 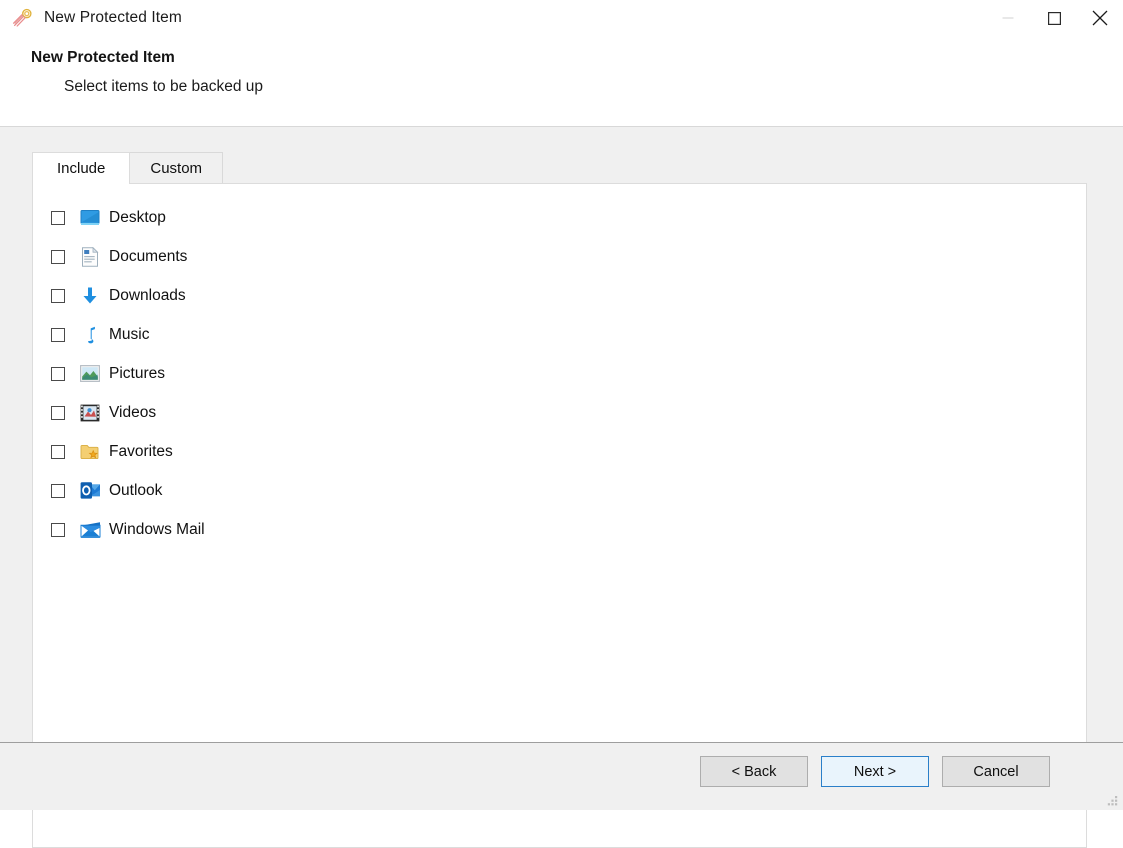 What do you see at coordinates (103, 57) in the screenshot?
I see `page-title: New Protected Item` at bounding box center [103, 57].